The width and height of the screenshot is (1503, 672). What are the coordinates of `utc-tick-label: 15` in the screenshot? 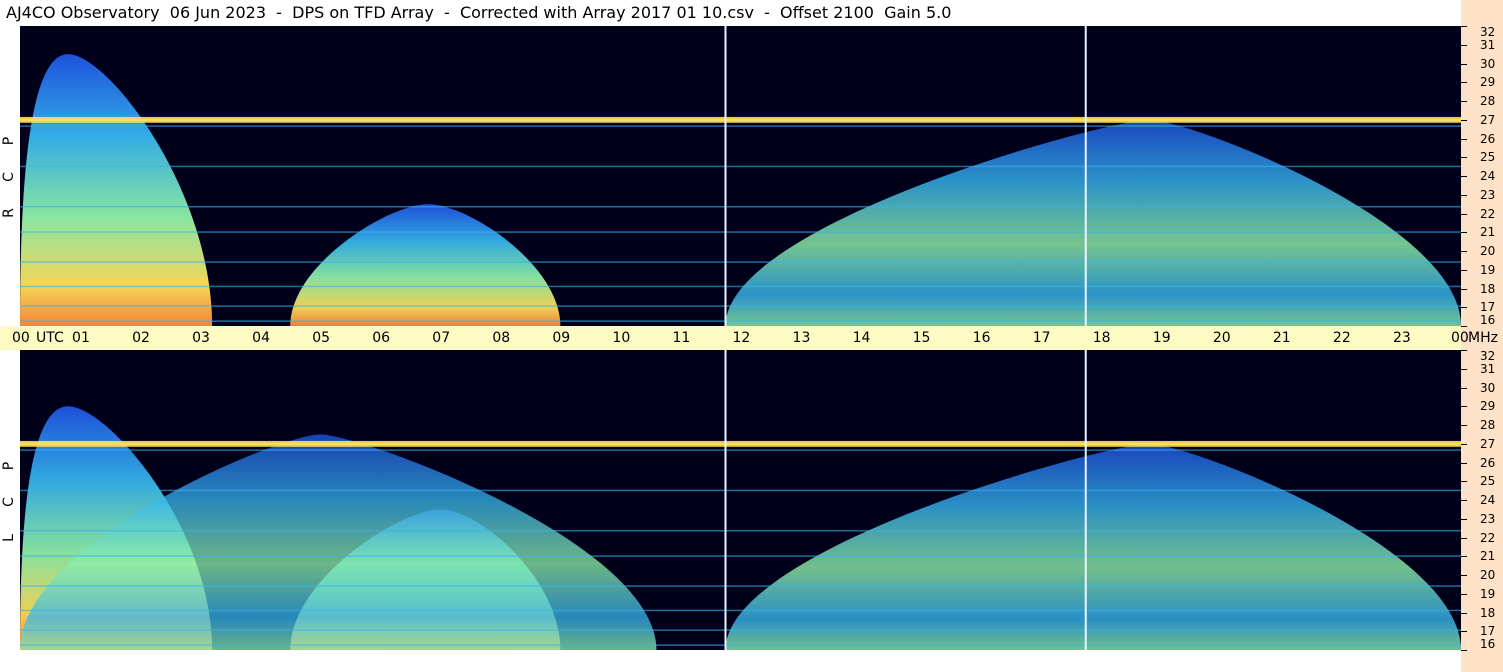 It's located at (921, 338).